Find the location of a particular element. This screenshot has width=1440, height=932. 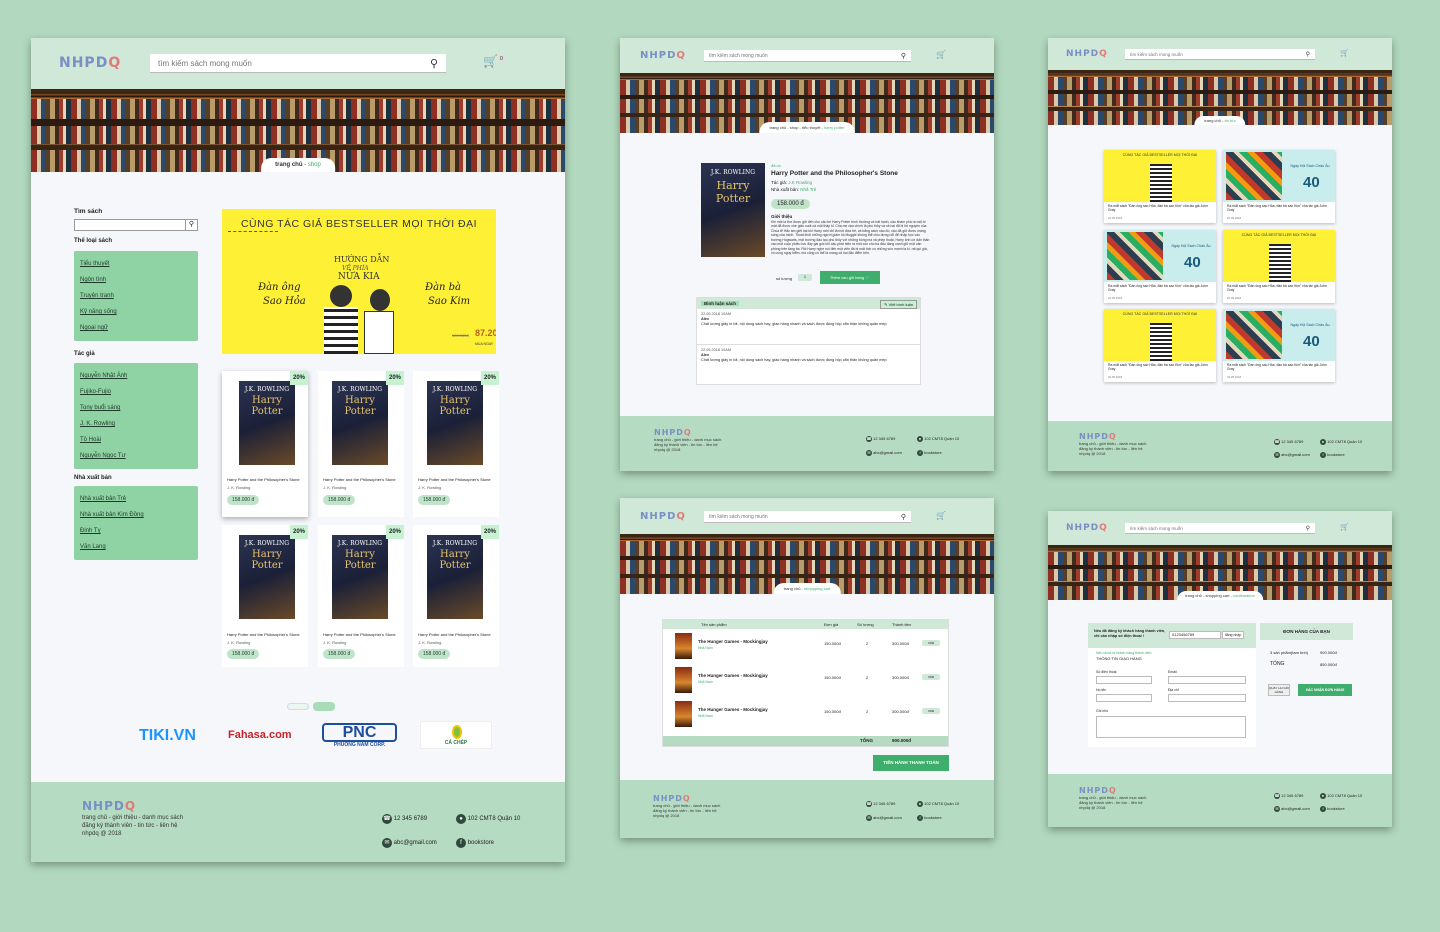

author-item: Tô Hoài is located at coordinates (136, 440).